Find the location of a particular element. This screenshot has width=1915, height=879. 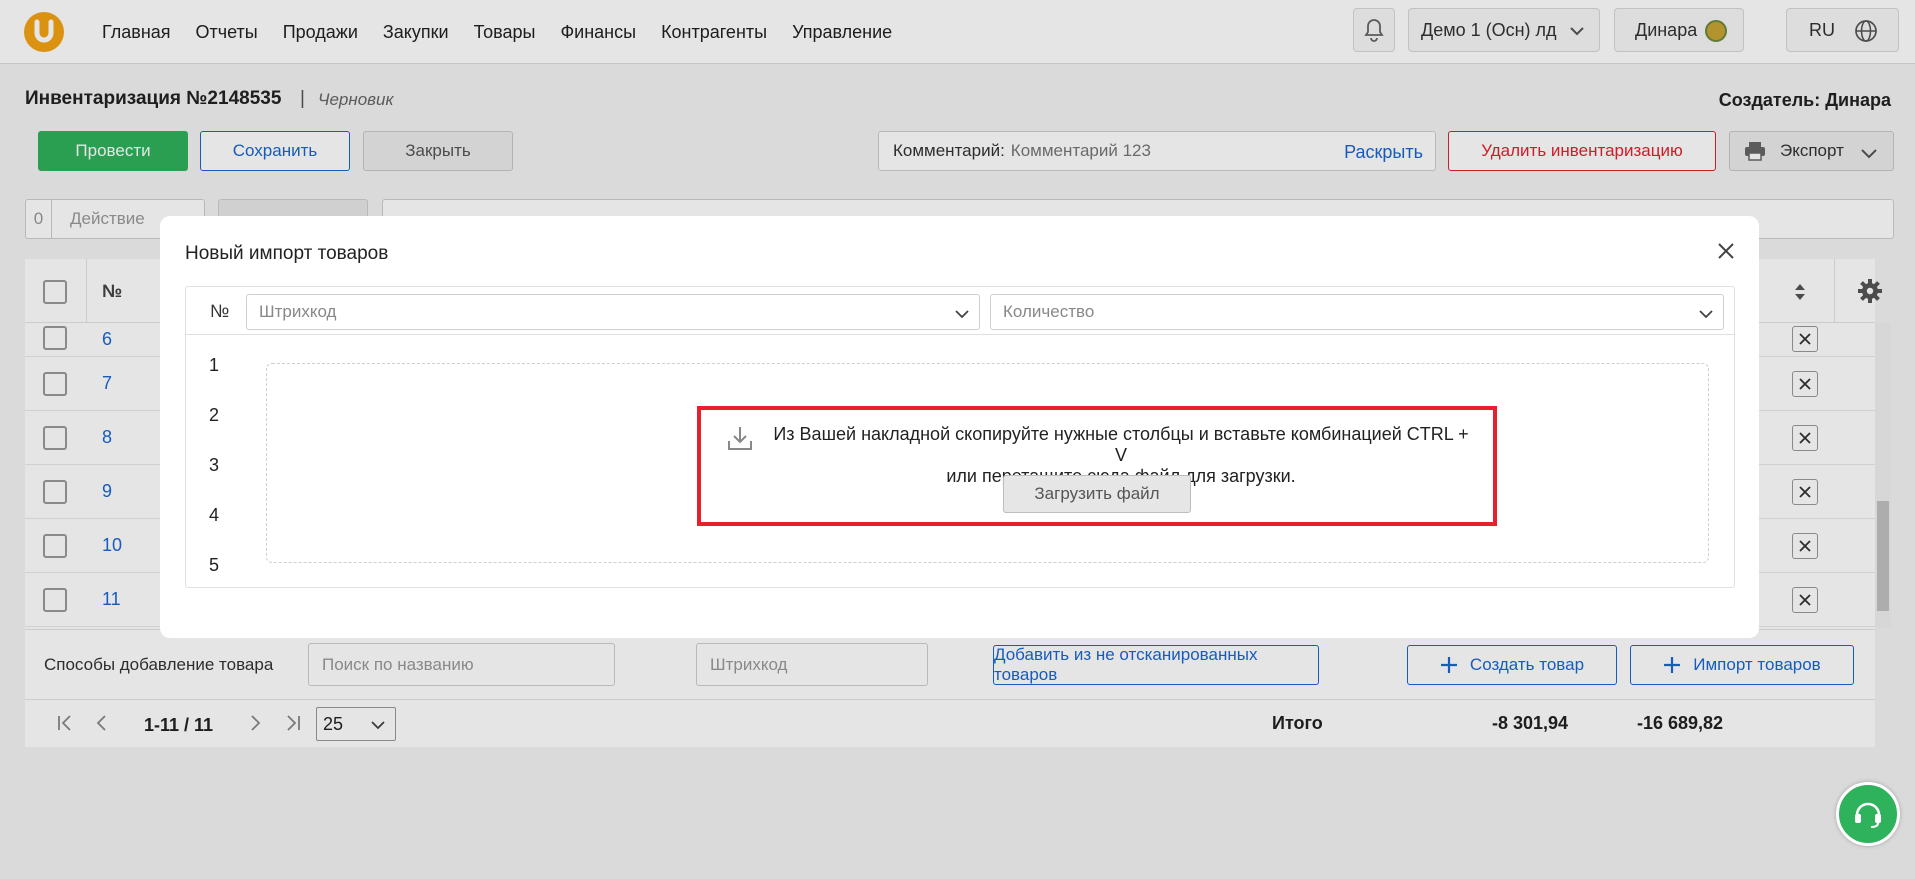

upload-file-button: Загрузить файл is located at coordinates (1097, 494).